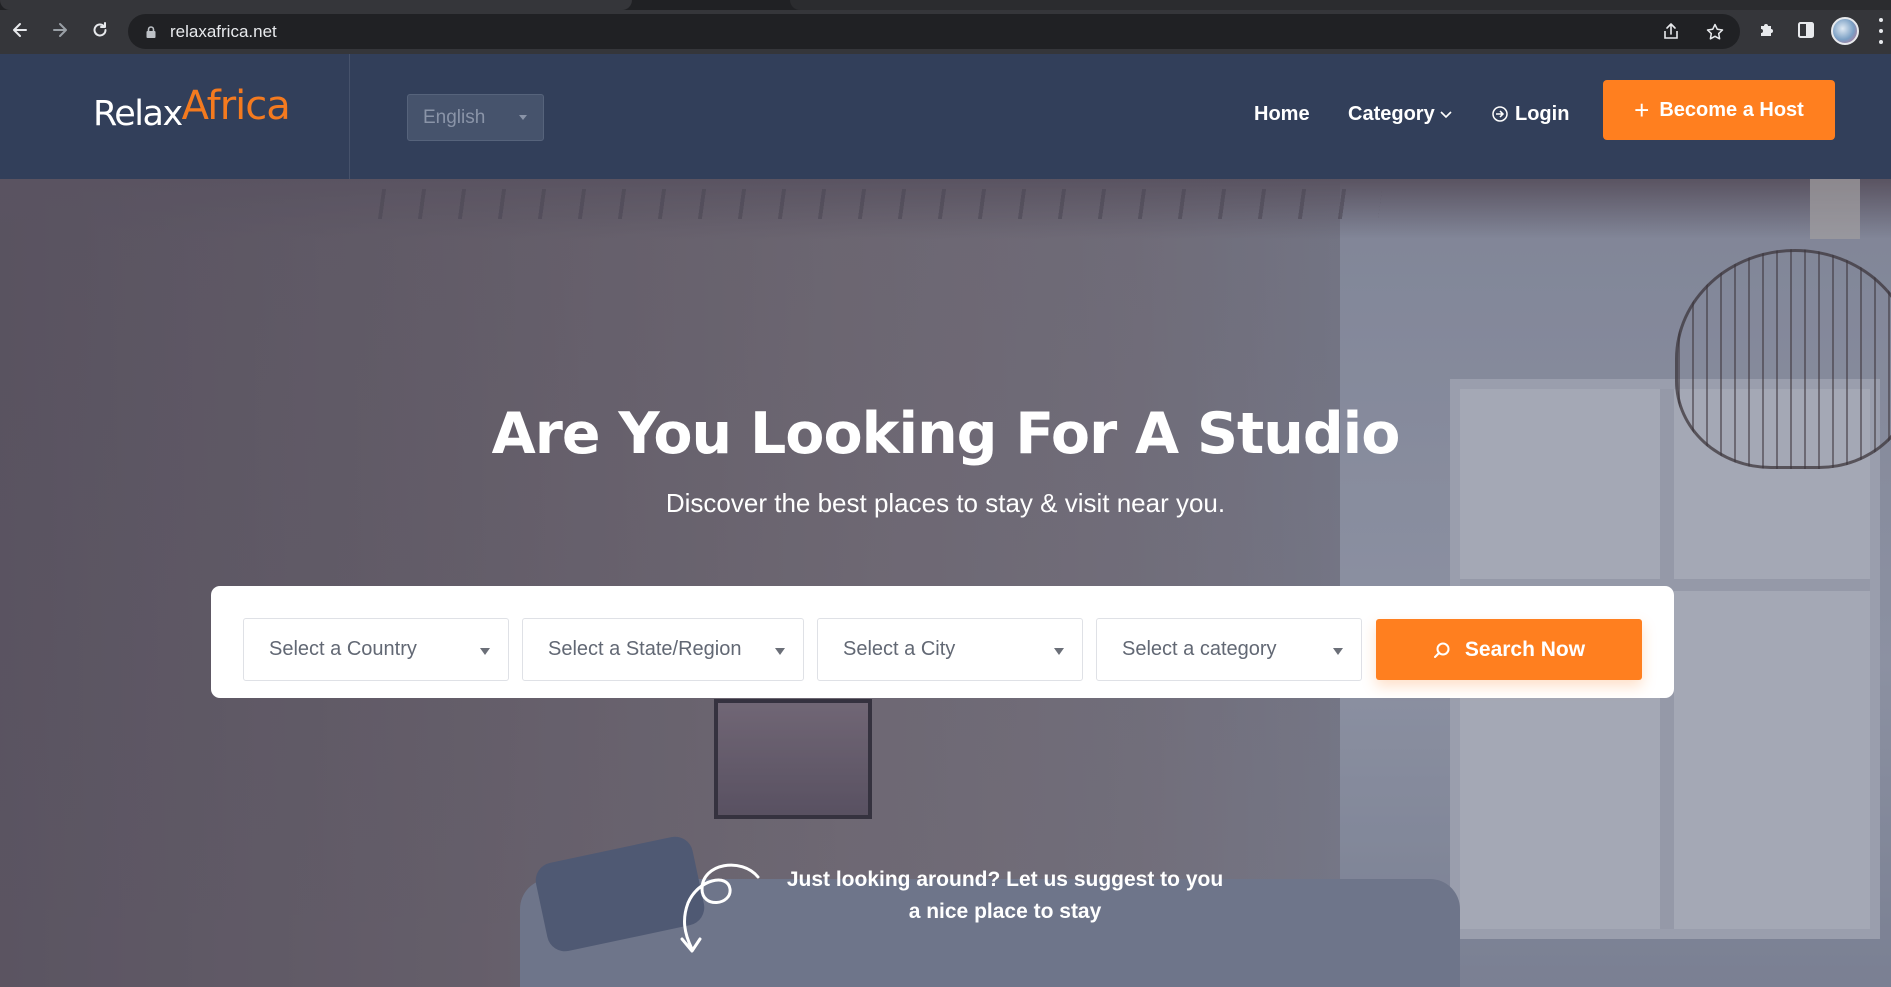 Image resolution: width=1891 pixels, height=987 pixels. Describe the element at coordinates (1340, 5) in the screenshot. I see `inactive-tab` at that location.